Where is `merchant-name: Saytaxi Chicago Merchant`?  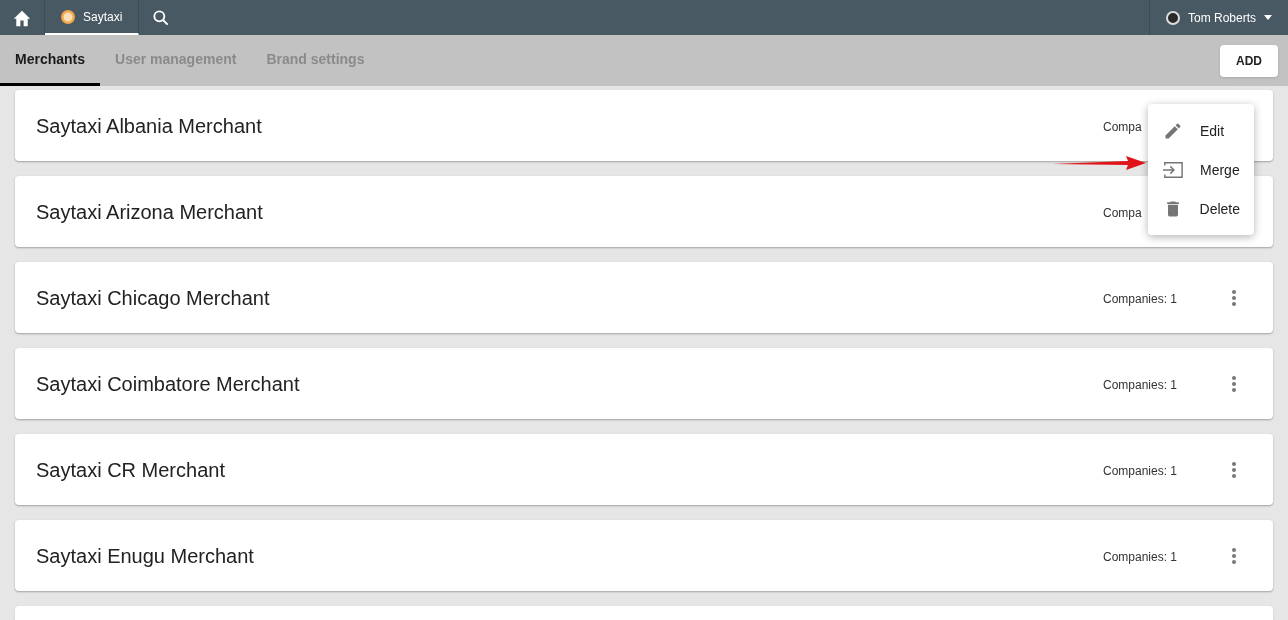 merchant-name: Saytaxi Chicago Merchant is located at coordinates (153, 298).